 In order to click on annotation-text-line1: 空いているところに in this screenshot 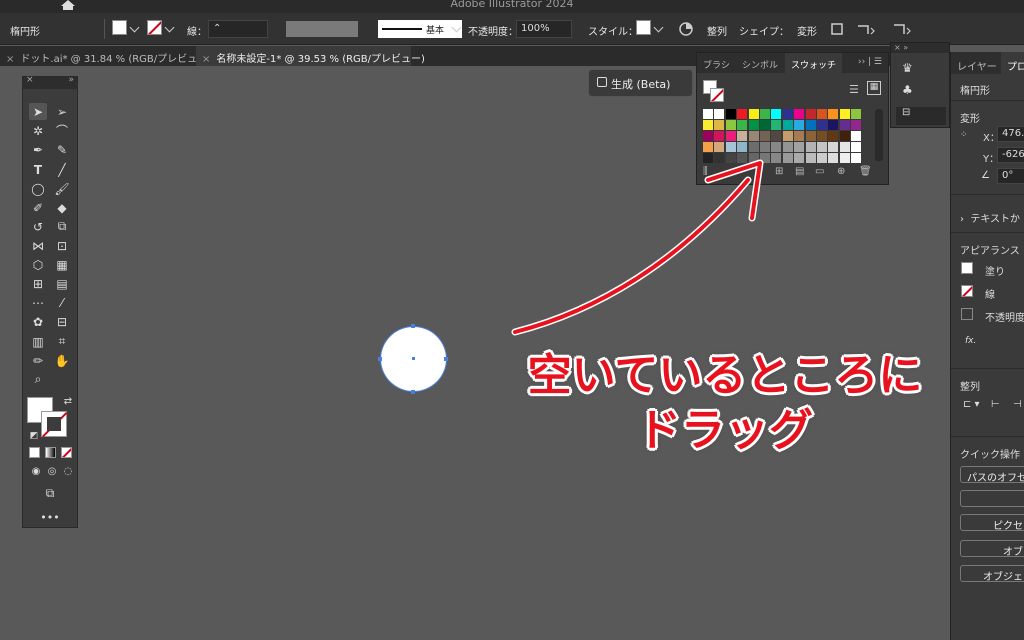, I will do `click(725, 375)`.